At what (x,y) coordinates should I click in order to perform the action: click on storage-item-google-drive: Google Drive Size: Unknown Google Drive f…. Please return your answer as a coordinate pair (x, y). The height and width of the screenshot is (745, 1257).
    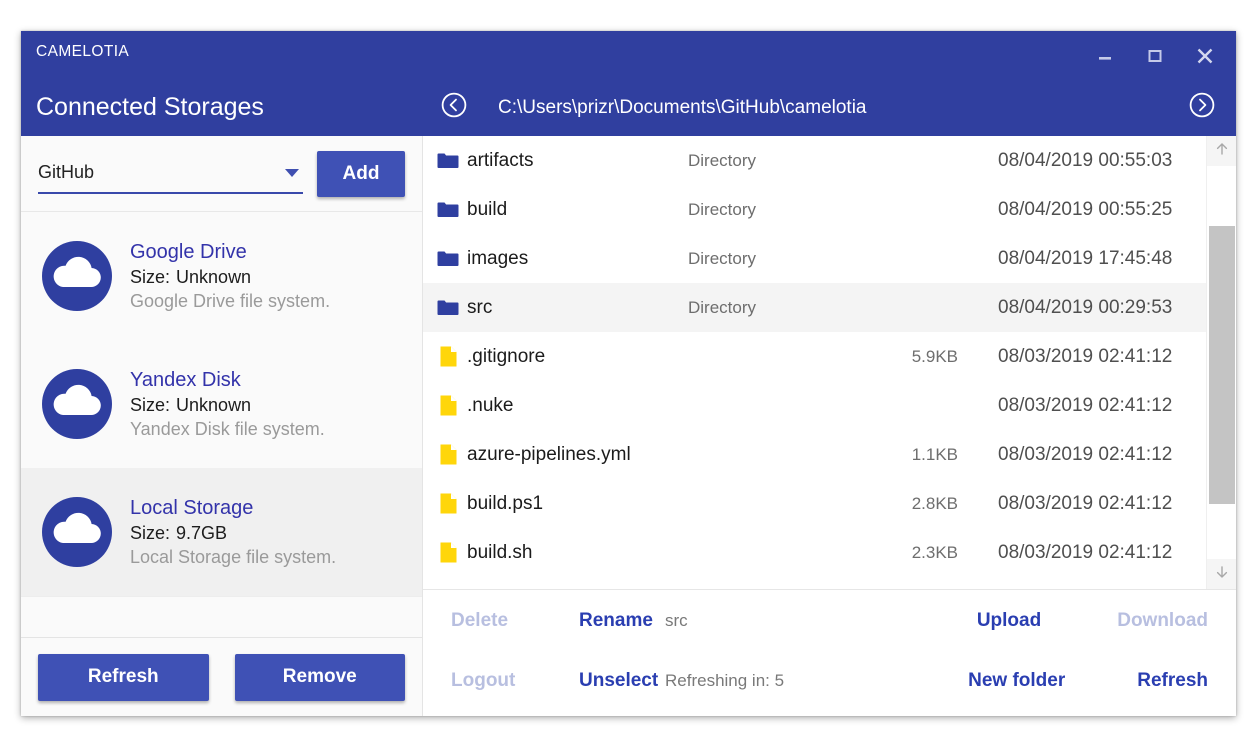
    Looking at the image, I should click on (221, 276).